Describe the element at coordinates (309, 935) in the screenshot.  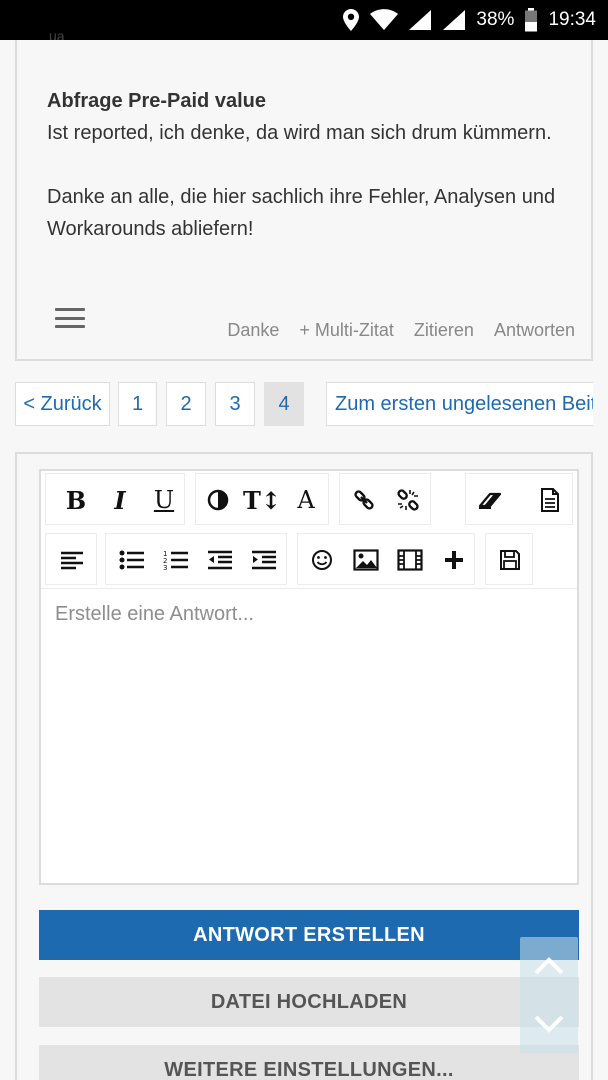
I see `submit-reply-button: ANTWORT ERSTELLEN` at that location.